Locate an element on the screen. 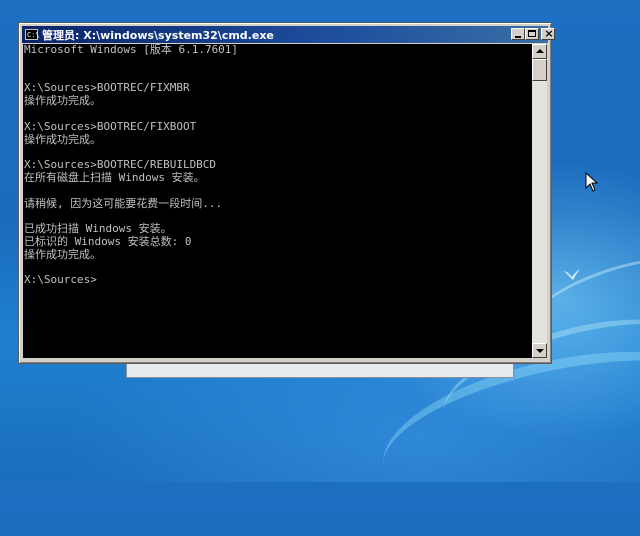 This screenshot has height=536, width=640. scroll-up-button is located at coordinates (539, 51).